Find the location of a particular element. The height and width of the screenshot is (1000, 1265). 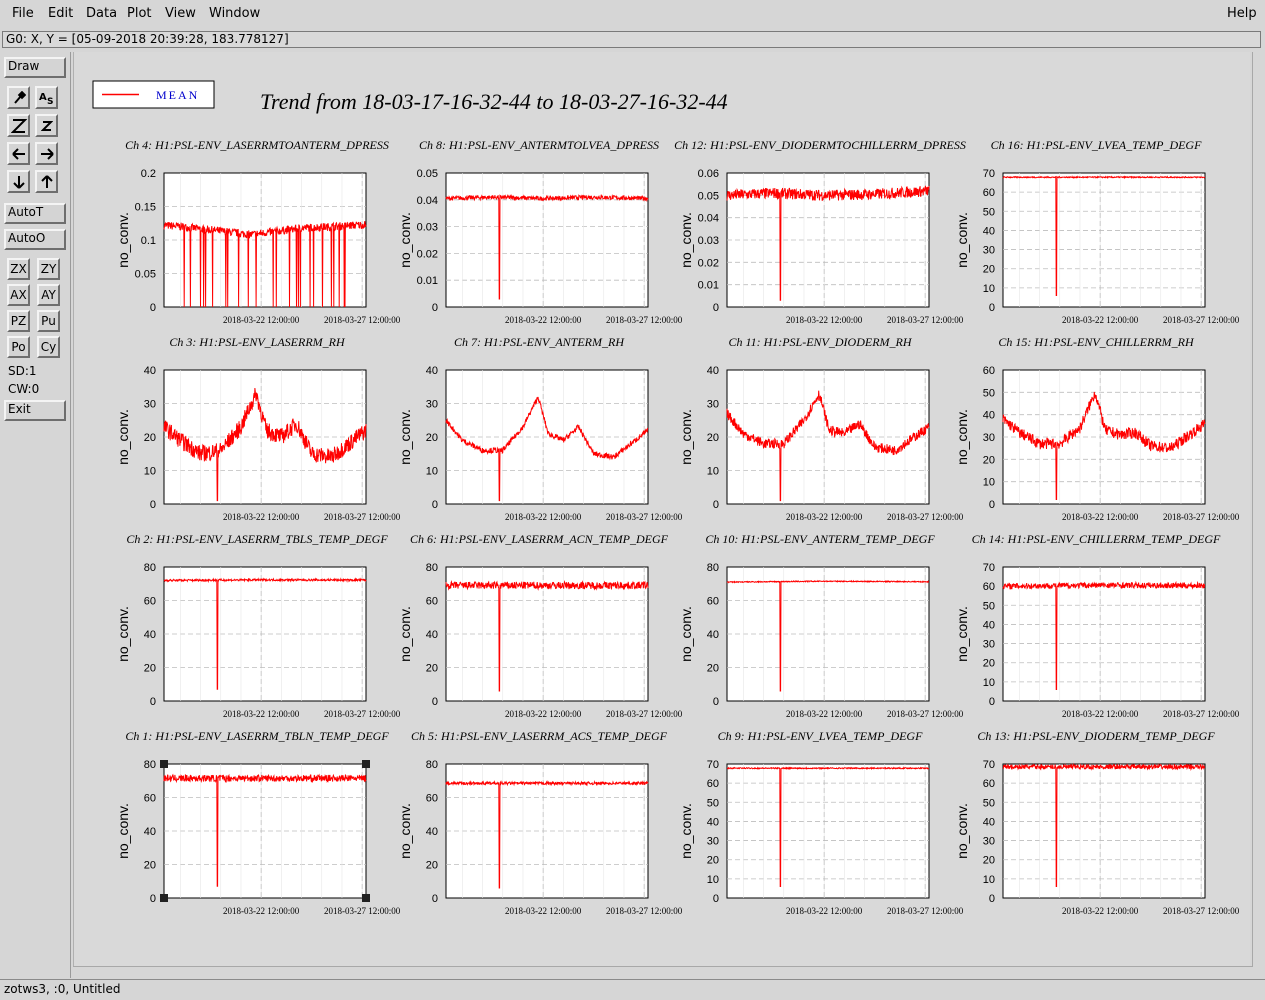

ay-button: AY is located at coordinates (48, 295).